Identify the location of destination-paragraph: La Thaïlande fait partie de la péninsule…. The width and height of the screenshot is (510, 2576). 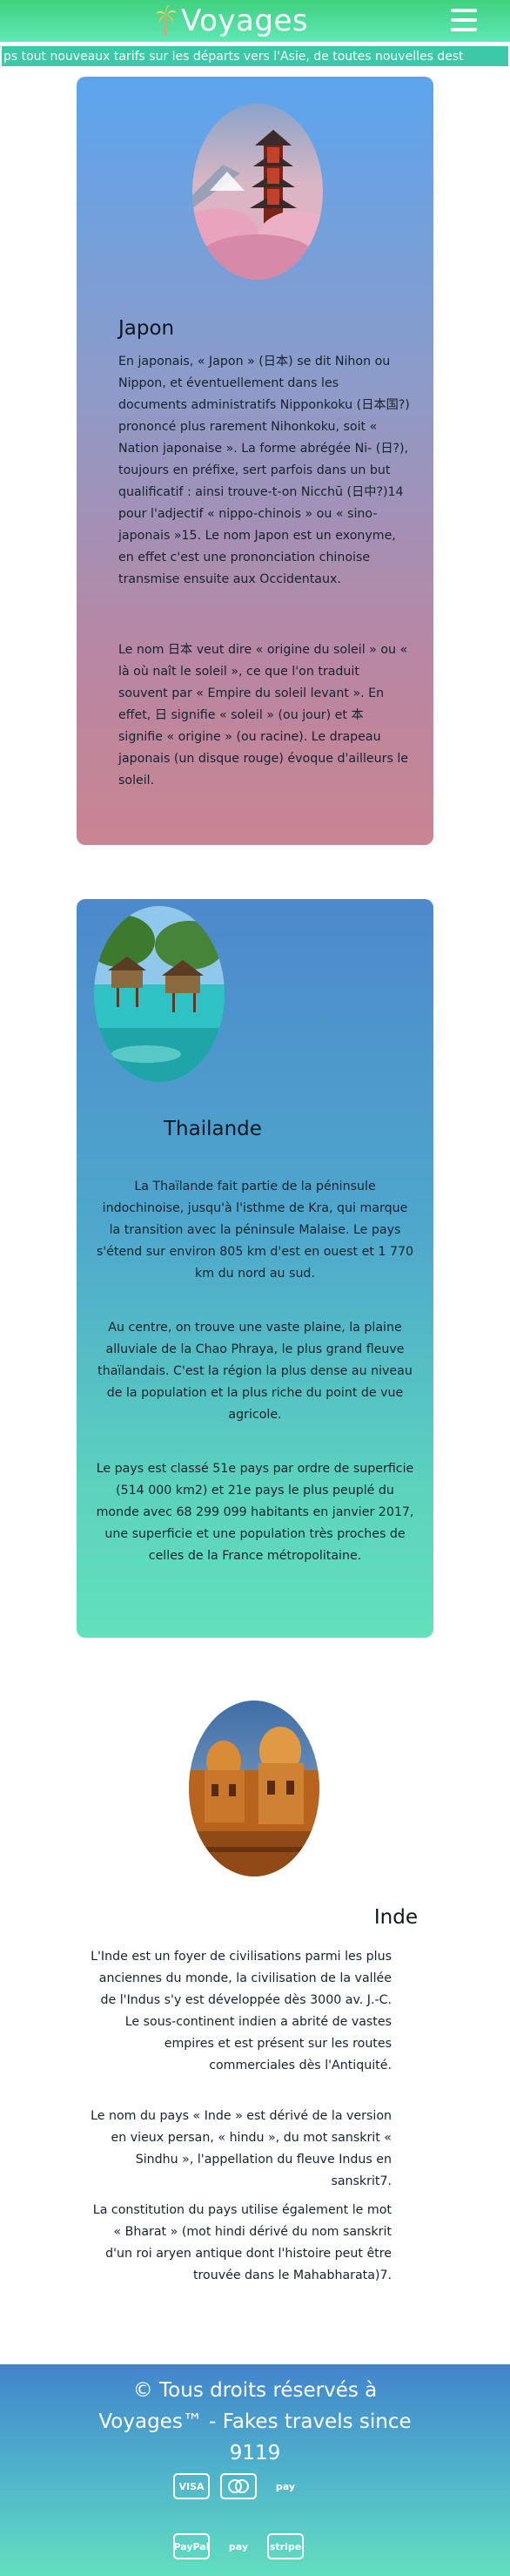
(255, 1230).